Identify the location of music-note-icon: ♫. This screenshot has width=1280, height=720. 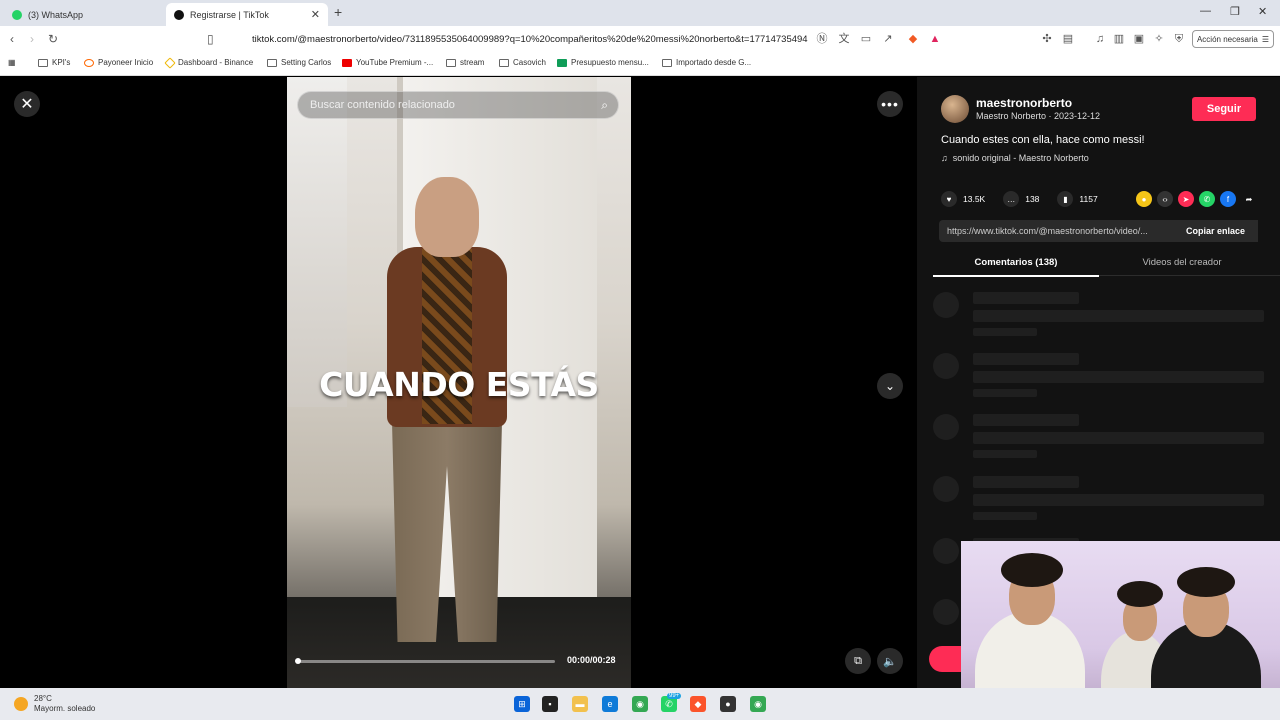
(944, 158).